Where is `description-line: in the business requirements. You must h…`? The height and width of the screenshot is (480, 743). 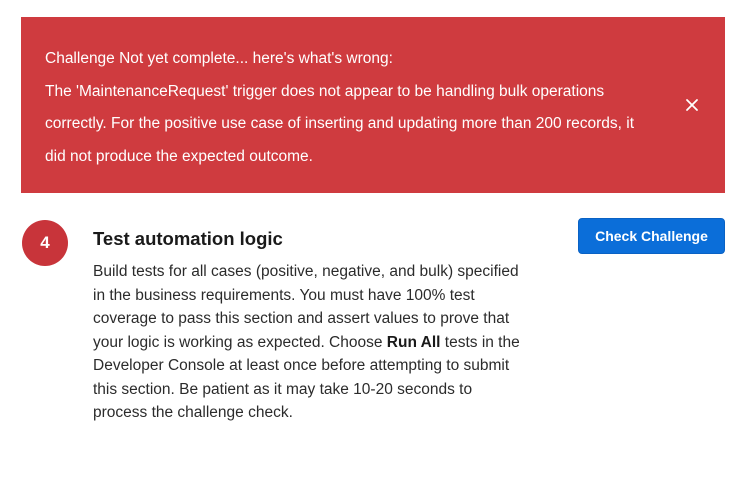 description-line: in the business requirements. You must h… is located at coordinates (284, 295).